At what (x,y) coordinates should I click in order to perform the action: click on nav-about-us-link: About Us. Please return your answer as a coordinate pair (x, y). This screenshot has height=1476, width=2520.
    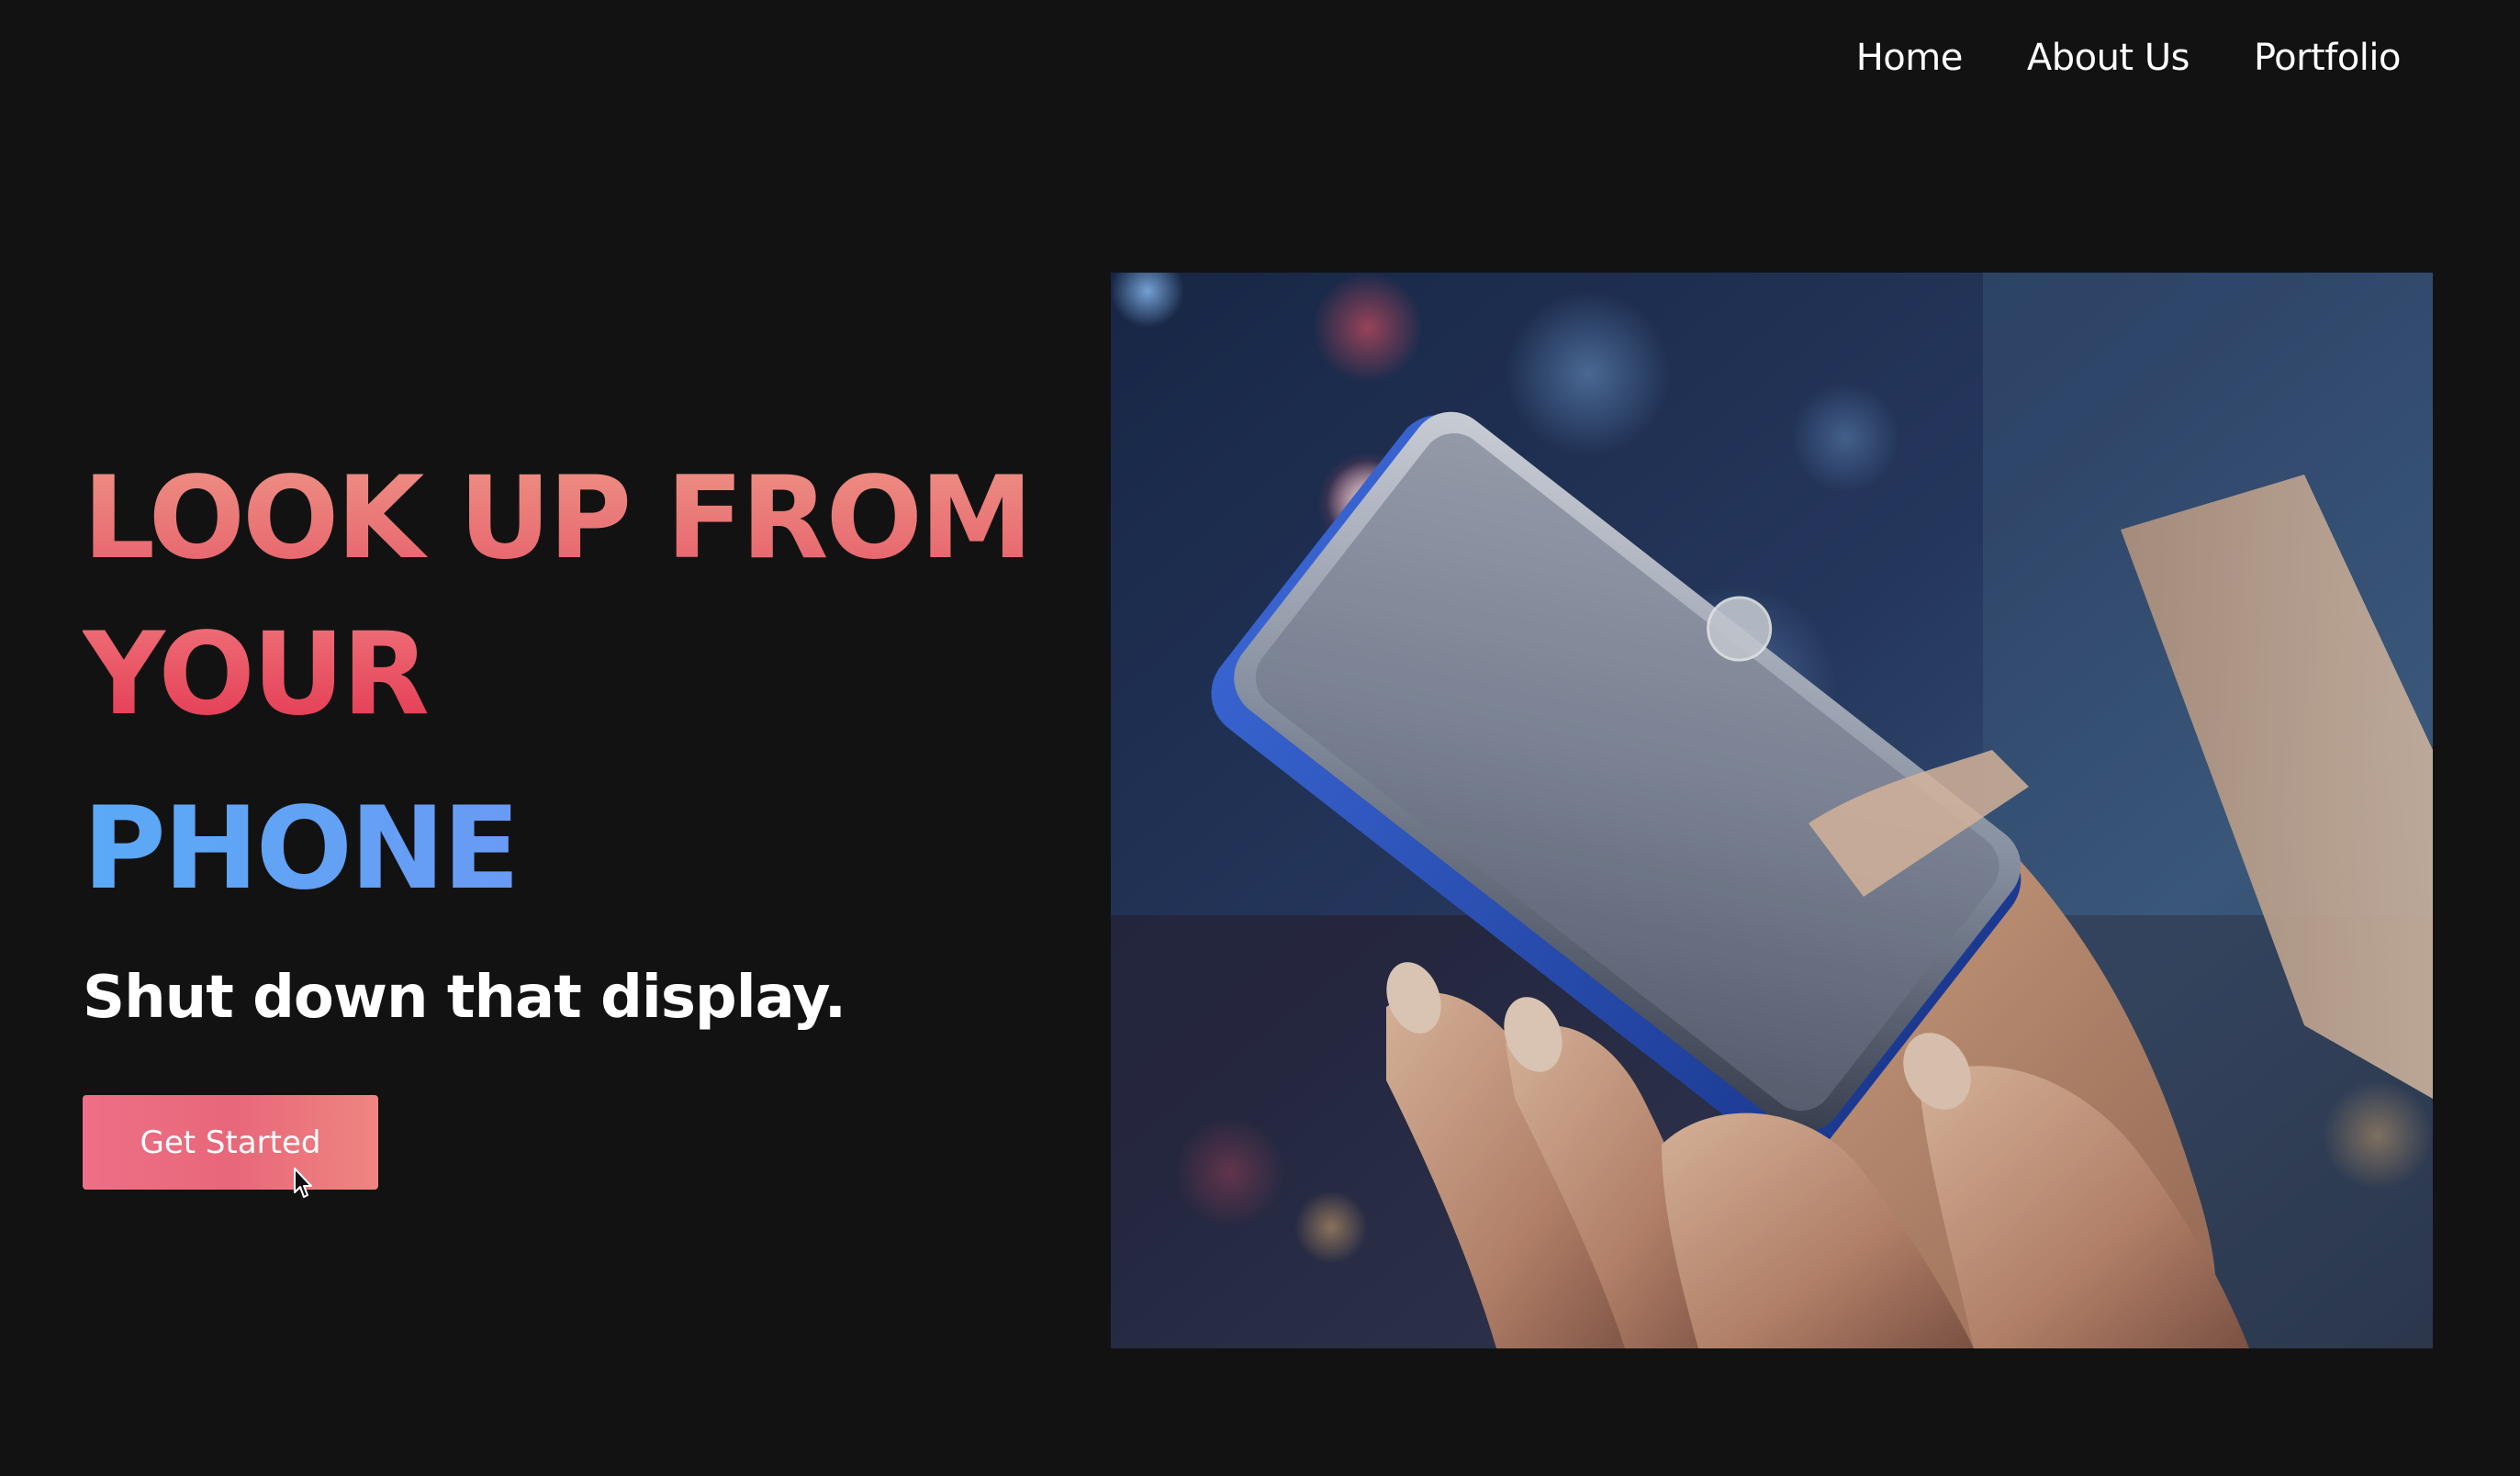
    Looking at the image, I should click on (2108, 58).